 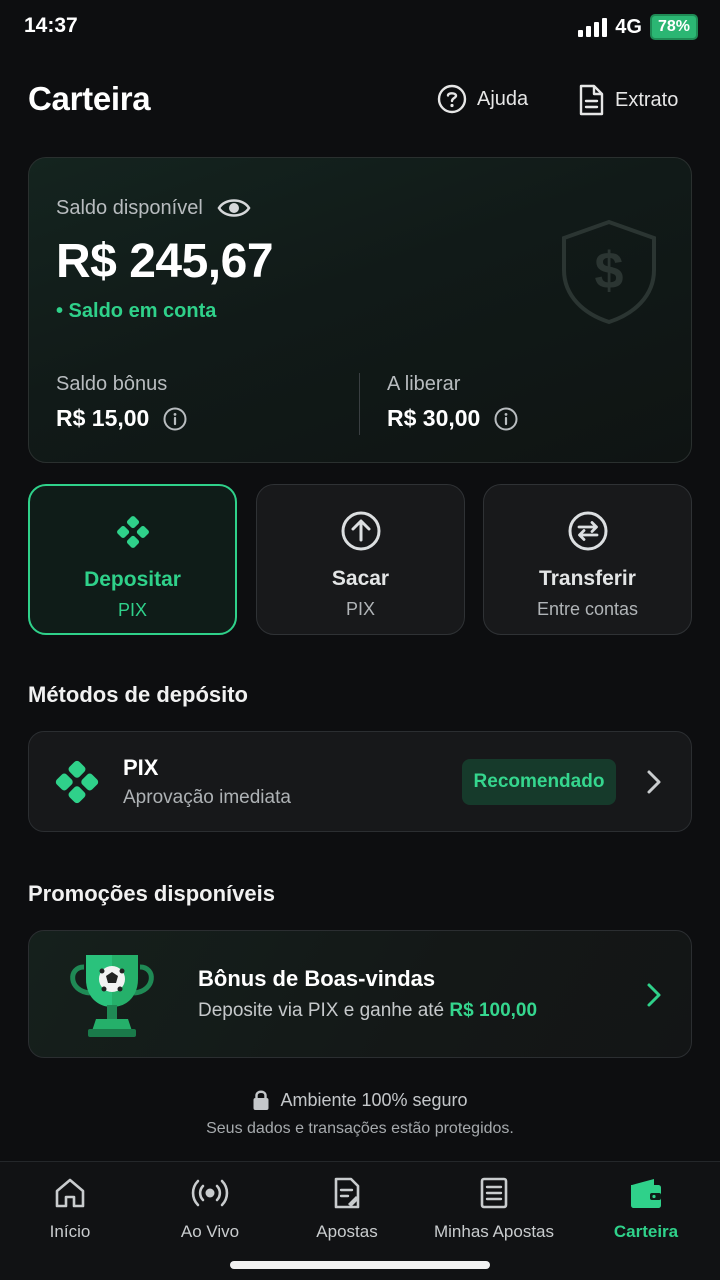 What do you see at coordinates (360, 578) in the screenshot?
I see `withdraw-title: Sacar` at bounding box center [360, 578].